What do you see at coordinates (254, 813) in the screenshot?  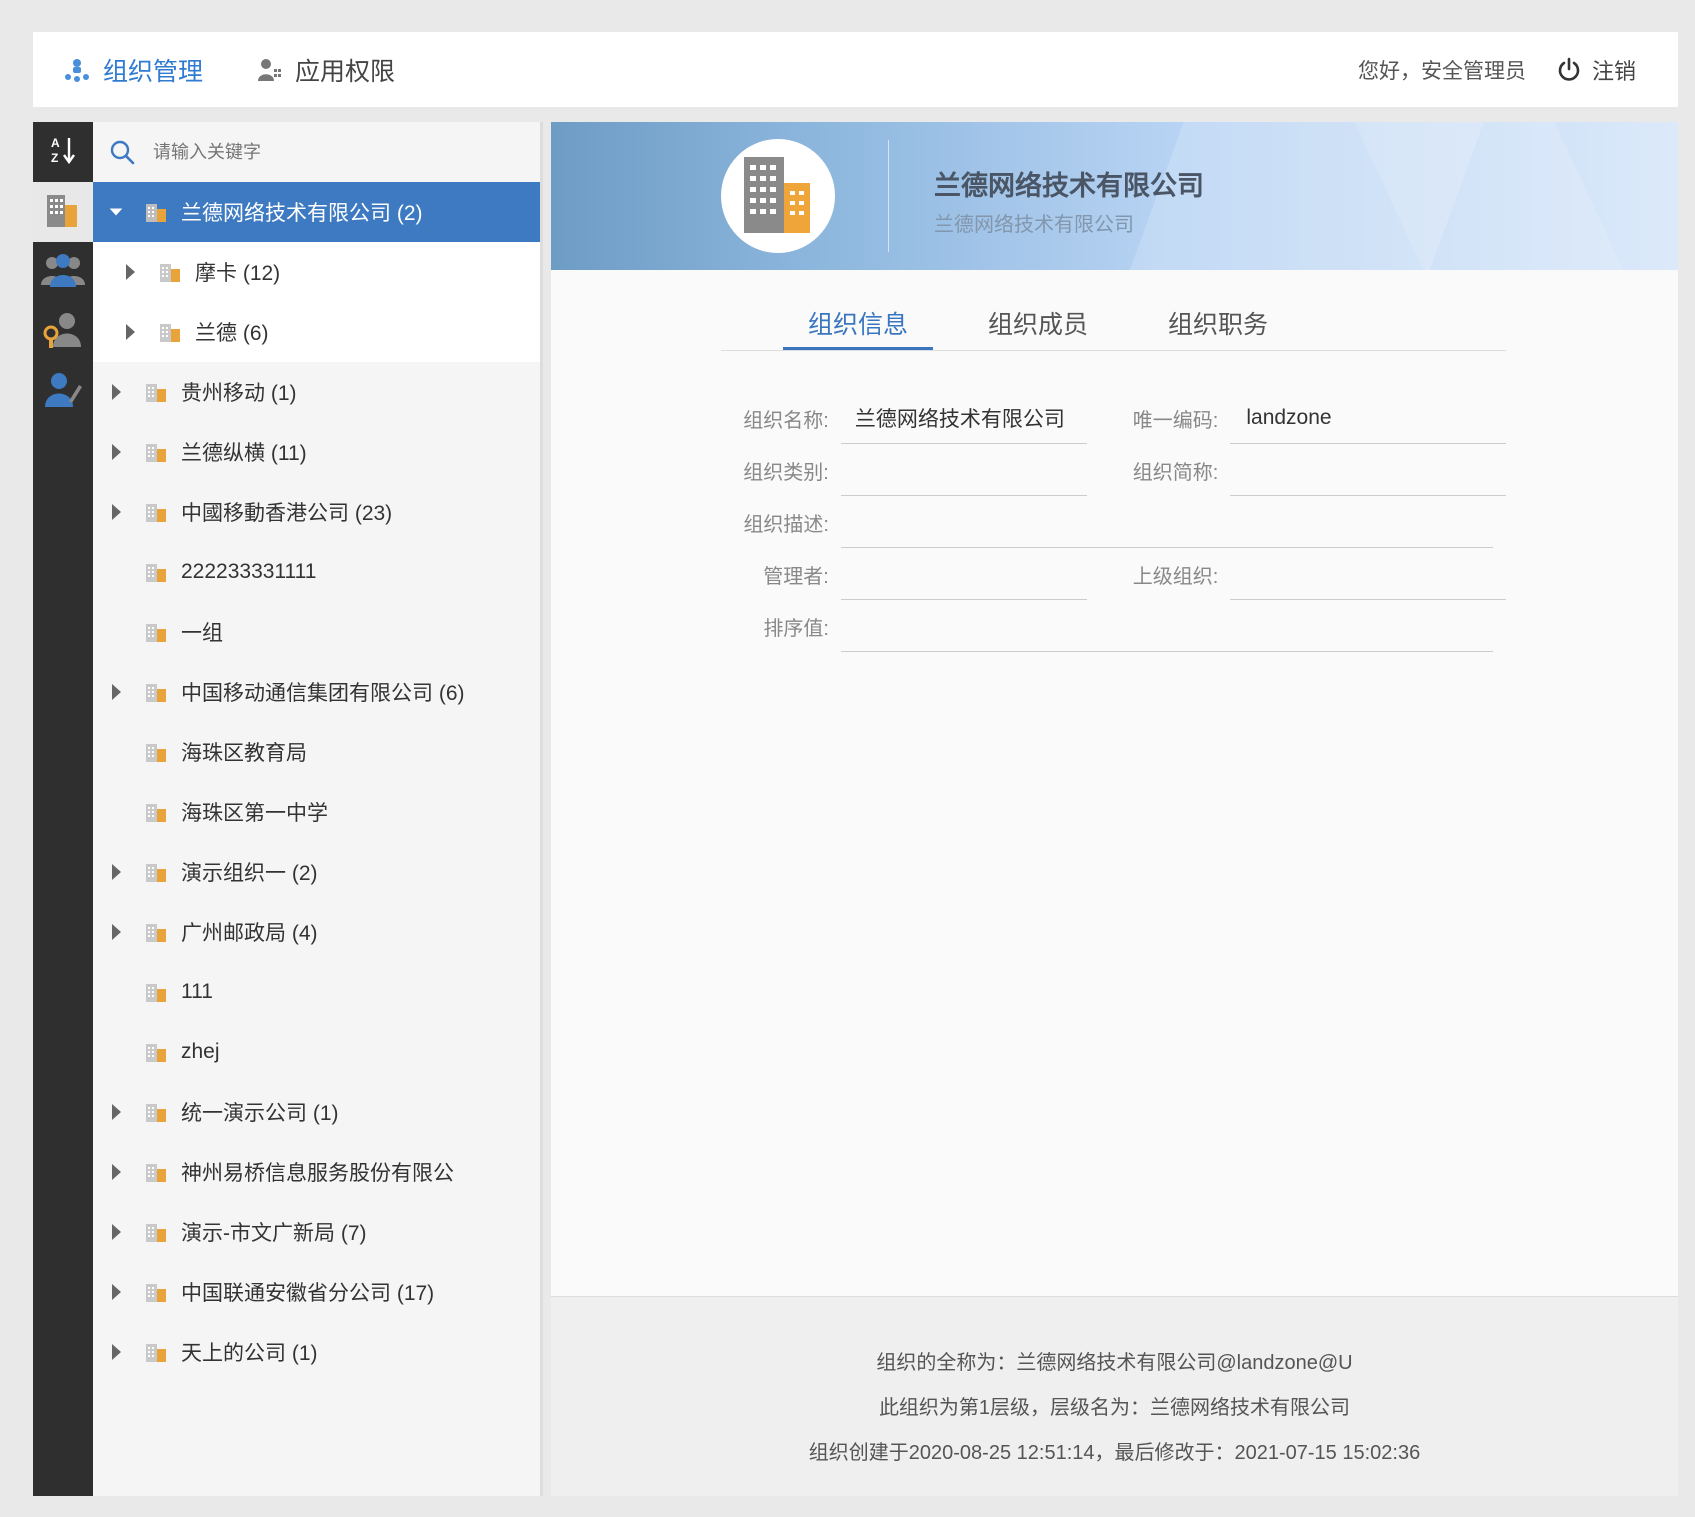 I see `tree-item-label: 海珠区第一中学` at bounding box center [254, 813].